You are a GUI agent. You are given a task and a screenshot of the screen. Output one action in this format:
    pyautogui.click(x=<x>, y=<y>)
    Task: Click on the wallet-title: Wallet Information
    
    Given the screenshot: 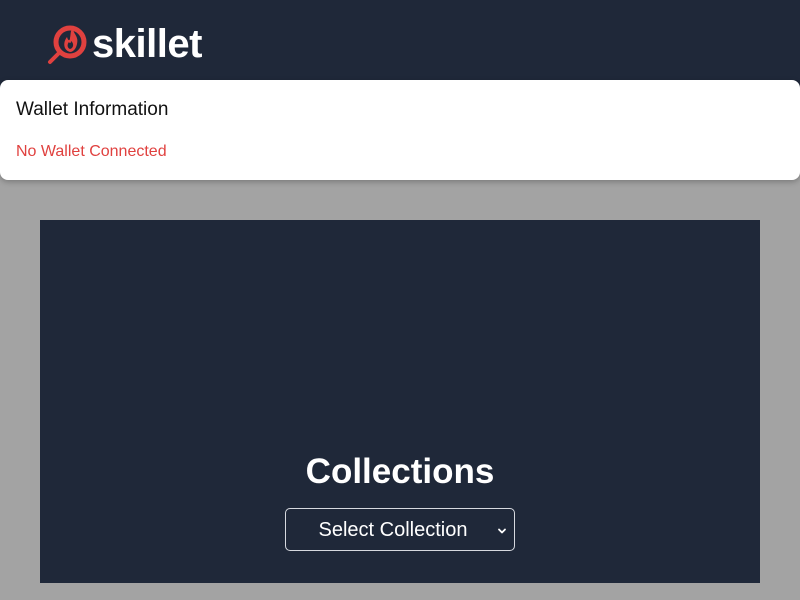 What is the action you would take?
    pyautogui.click(x=92, y=109)
    